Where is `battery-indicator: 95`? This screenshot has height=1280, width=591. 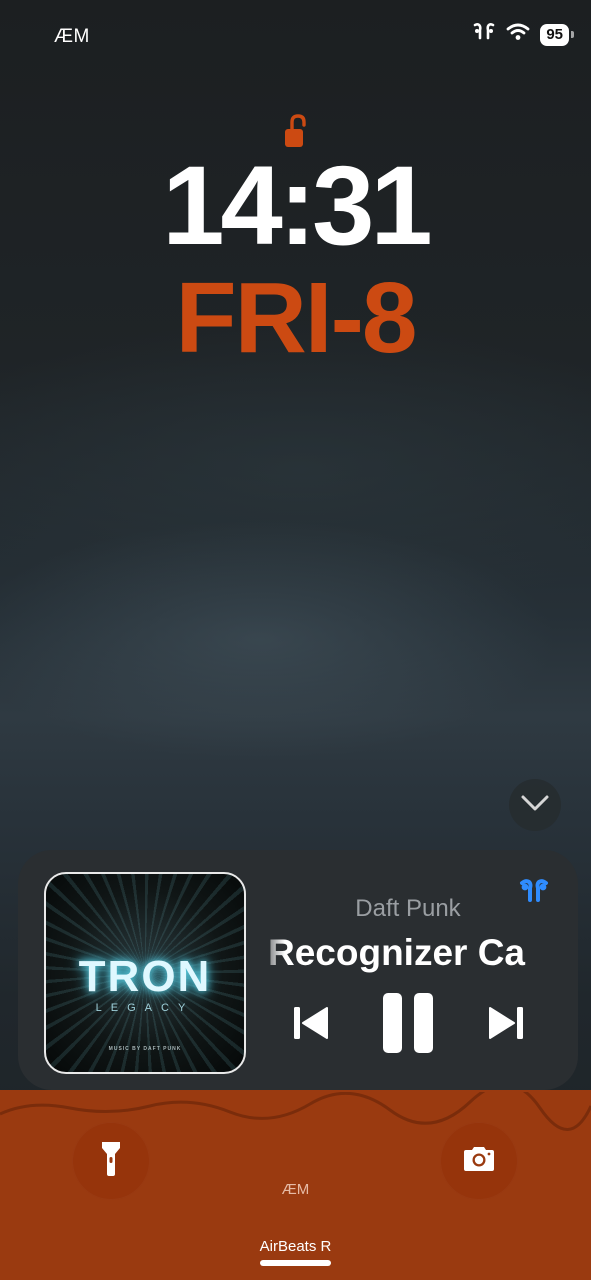 battery-indicator: 95 is located at coordinates (557, 34).